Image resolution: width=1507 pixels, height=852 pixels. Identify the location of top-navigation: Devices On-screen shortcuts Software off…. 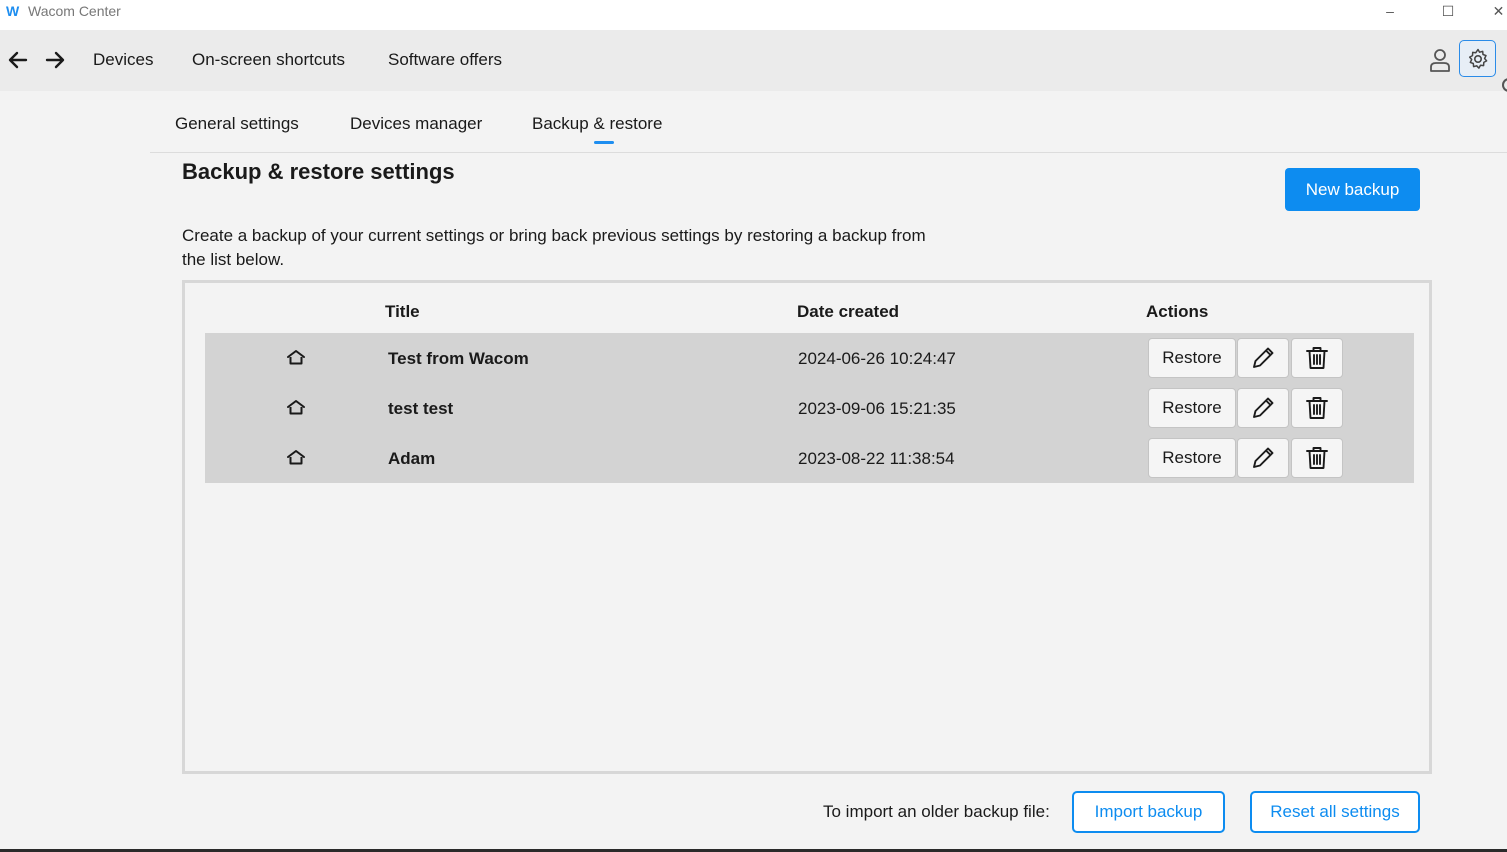
(753, 61).